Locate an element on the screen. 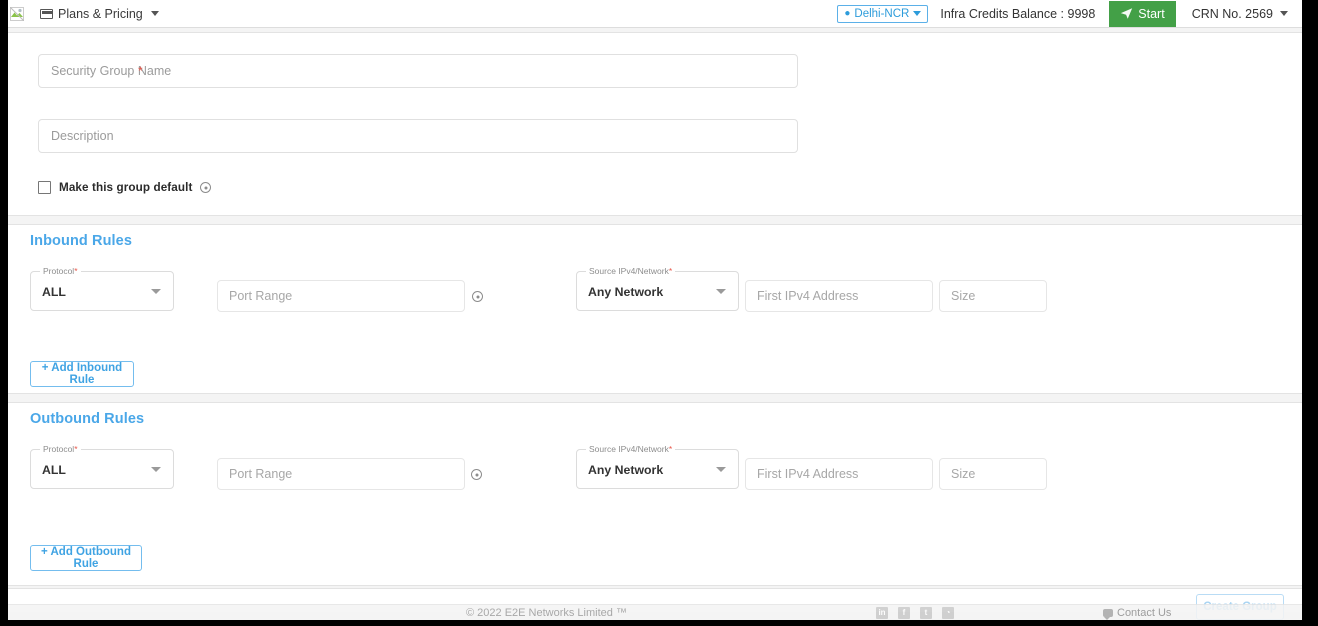  inbound-source-label: Source IPv4/Network* is located at coordinates (631, 271).